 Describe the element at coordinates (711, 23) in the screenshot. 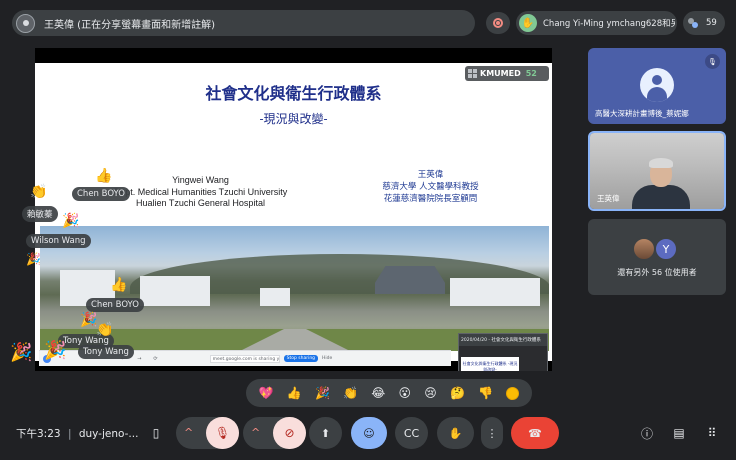

I see `participant-count: 59` at that location.